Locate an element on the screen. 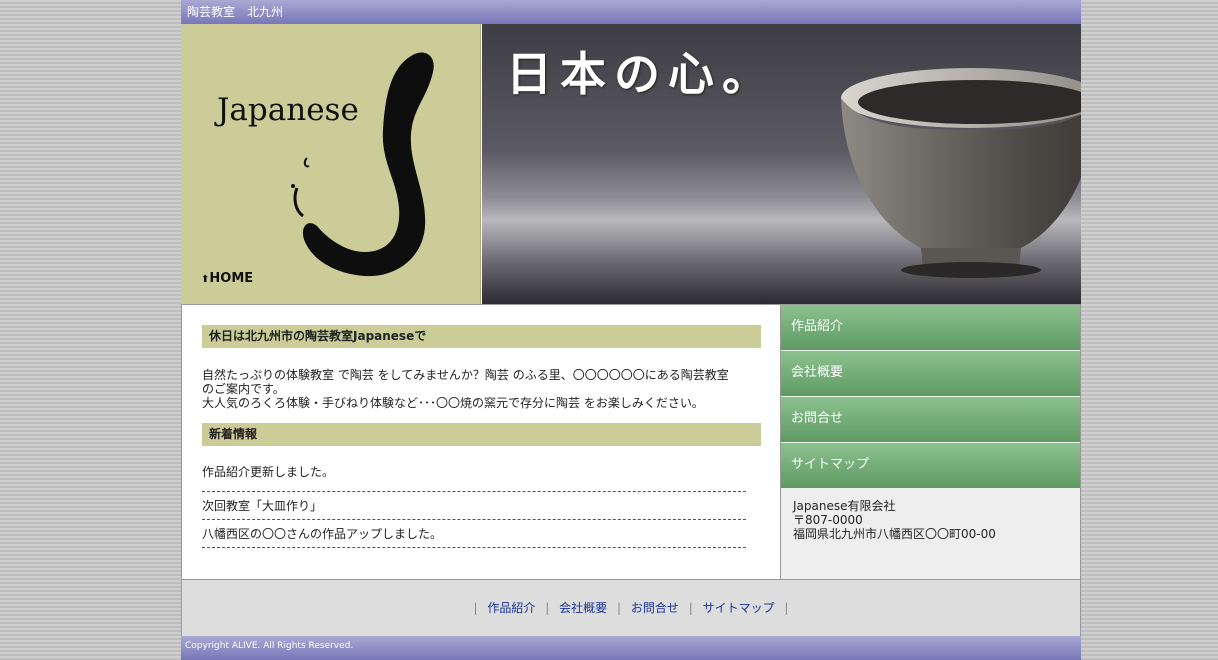 The image size is (1218, 660). home-link: ⬆HOME is located at coordinates (227, 278).